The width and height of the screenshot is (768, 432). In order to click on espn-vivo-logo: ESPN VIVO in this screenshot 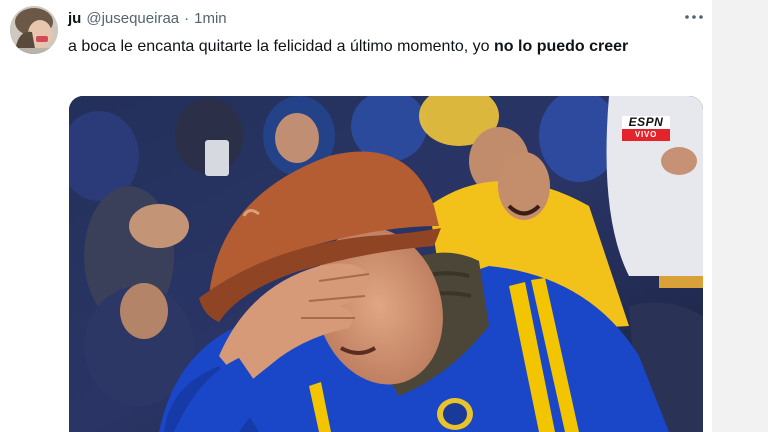, I will do `click(646, 128)`.